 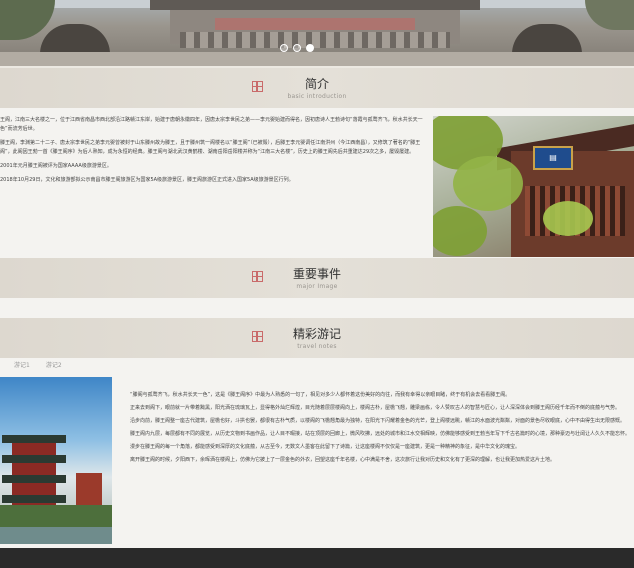 What do you see at coordinates (22, 364) in the screenshot?
I see `tab-travel-1: 游记1` at bounding box center [22, 364].